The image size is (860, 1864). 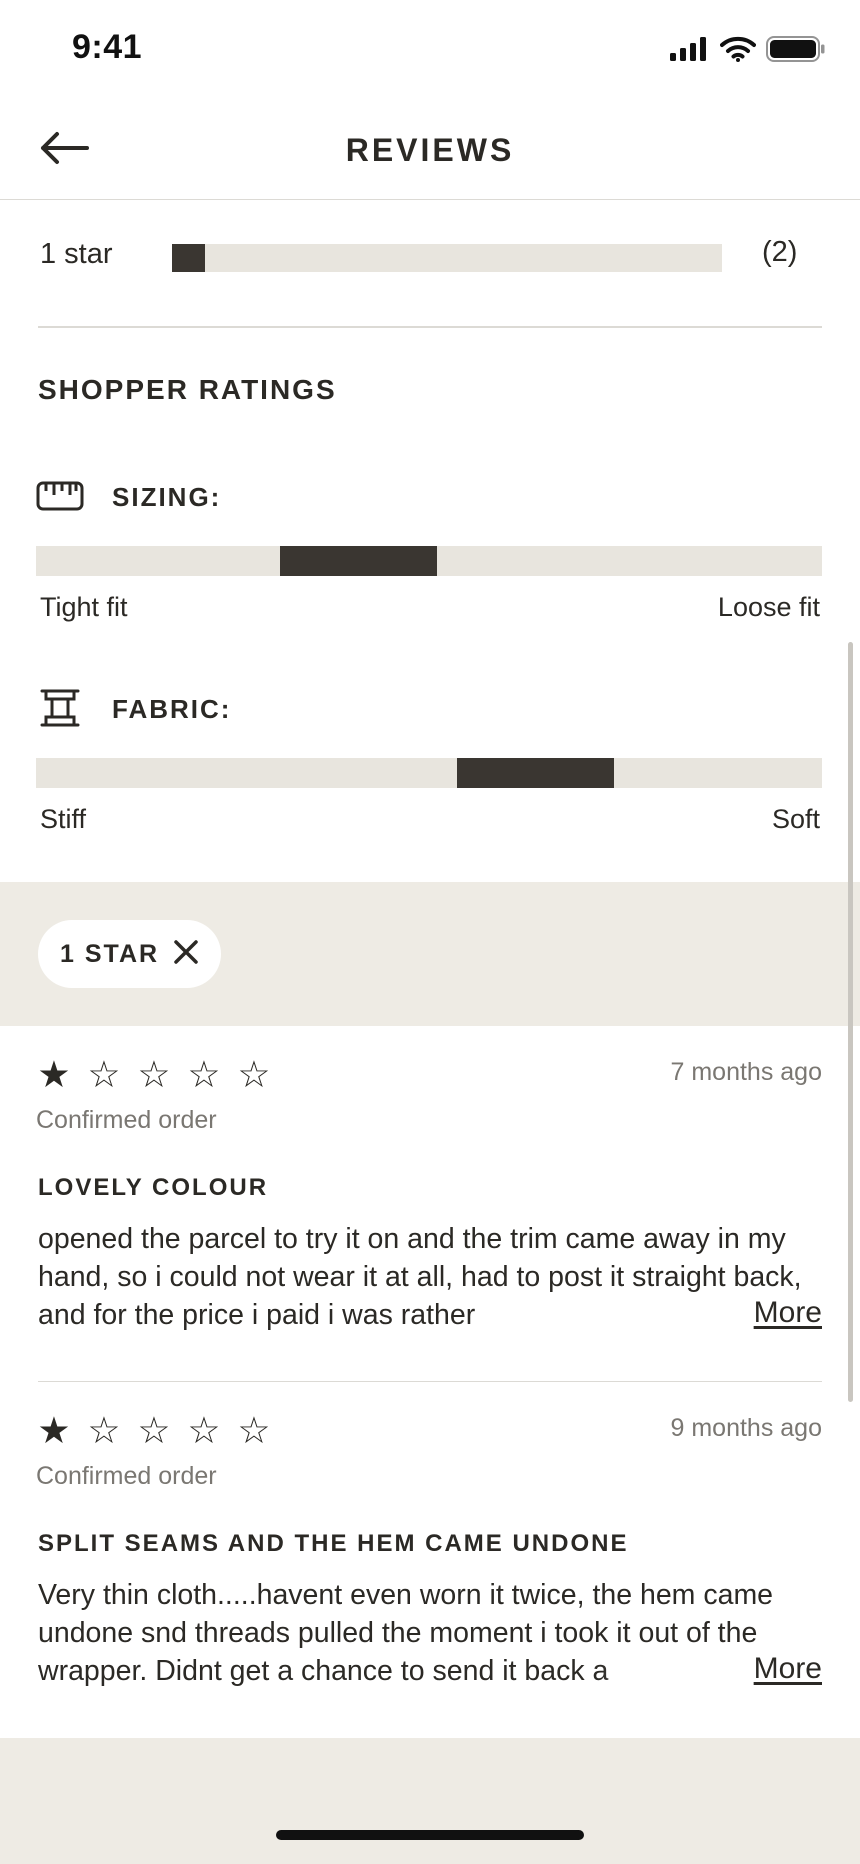 What do you see at coordinates (535, 773) in the screenshot?
I see `fabric-scale-marker` at bounding box center [535, 773].